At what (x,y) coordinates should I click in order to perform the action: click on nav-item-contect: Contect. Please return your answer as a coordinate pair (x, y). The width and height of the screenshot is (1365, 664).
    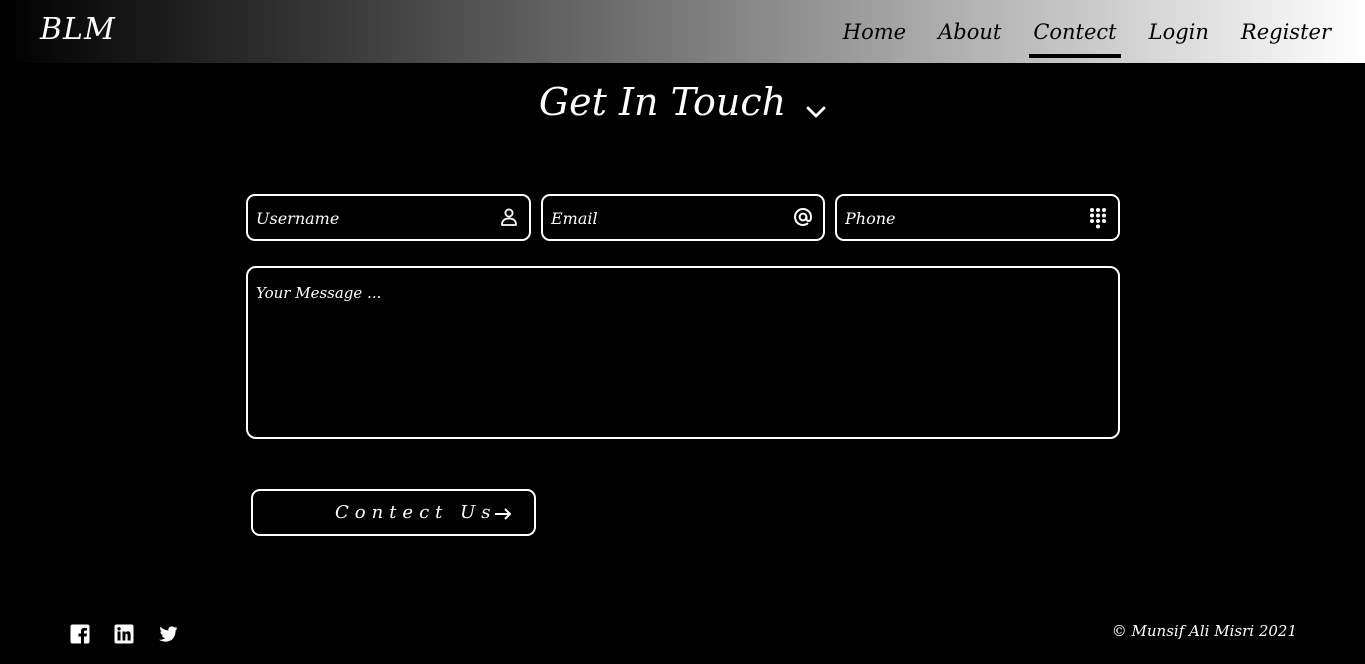
    Looking at the image, I should click on (1075, 39).